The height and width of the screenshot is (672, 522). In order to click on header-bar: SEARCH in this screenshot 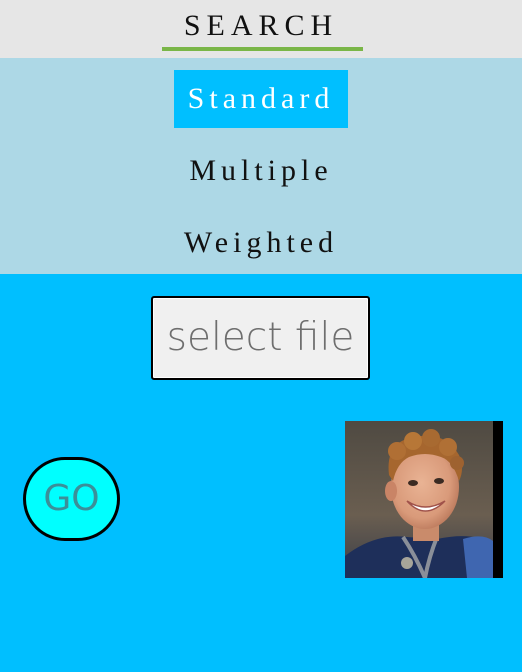, I will do `click(261, 29)`.